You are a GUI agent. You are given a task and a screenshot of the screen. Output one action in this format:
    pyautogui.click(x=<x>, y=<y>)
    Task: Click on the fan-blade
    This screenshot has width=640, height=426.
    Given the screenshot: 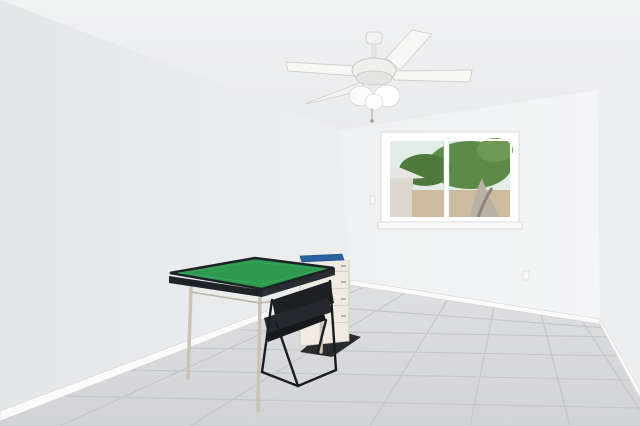 What is the action you would take?
    pyautogui.click(x=432, y=76)
    